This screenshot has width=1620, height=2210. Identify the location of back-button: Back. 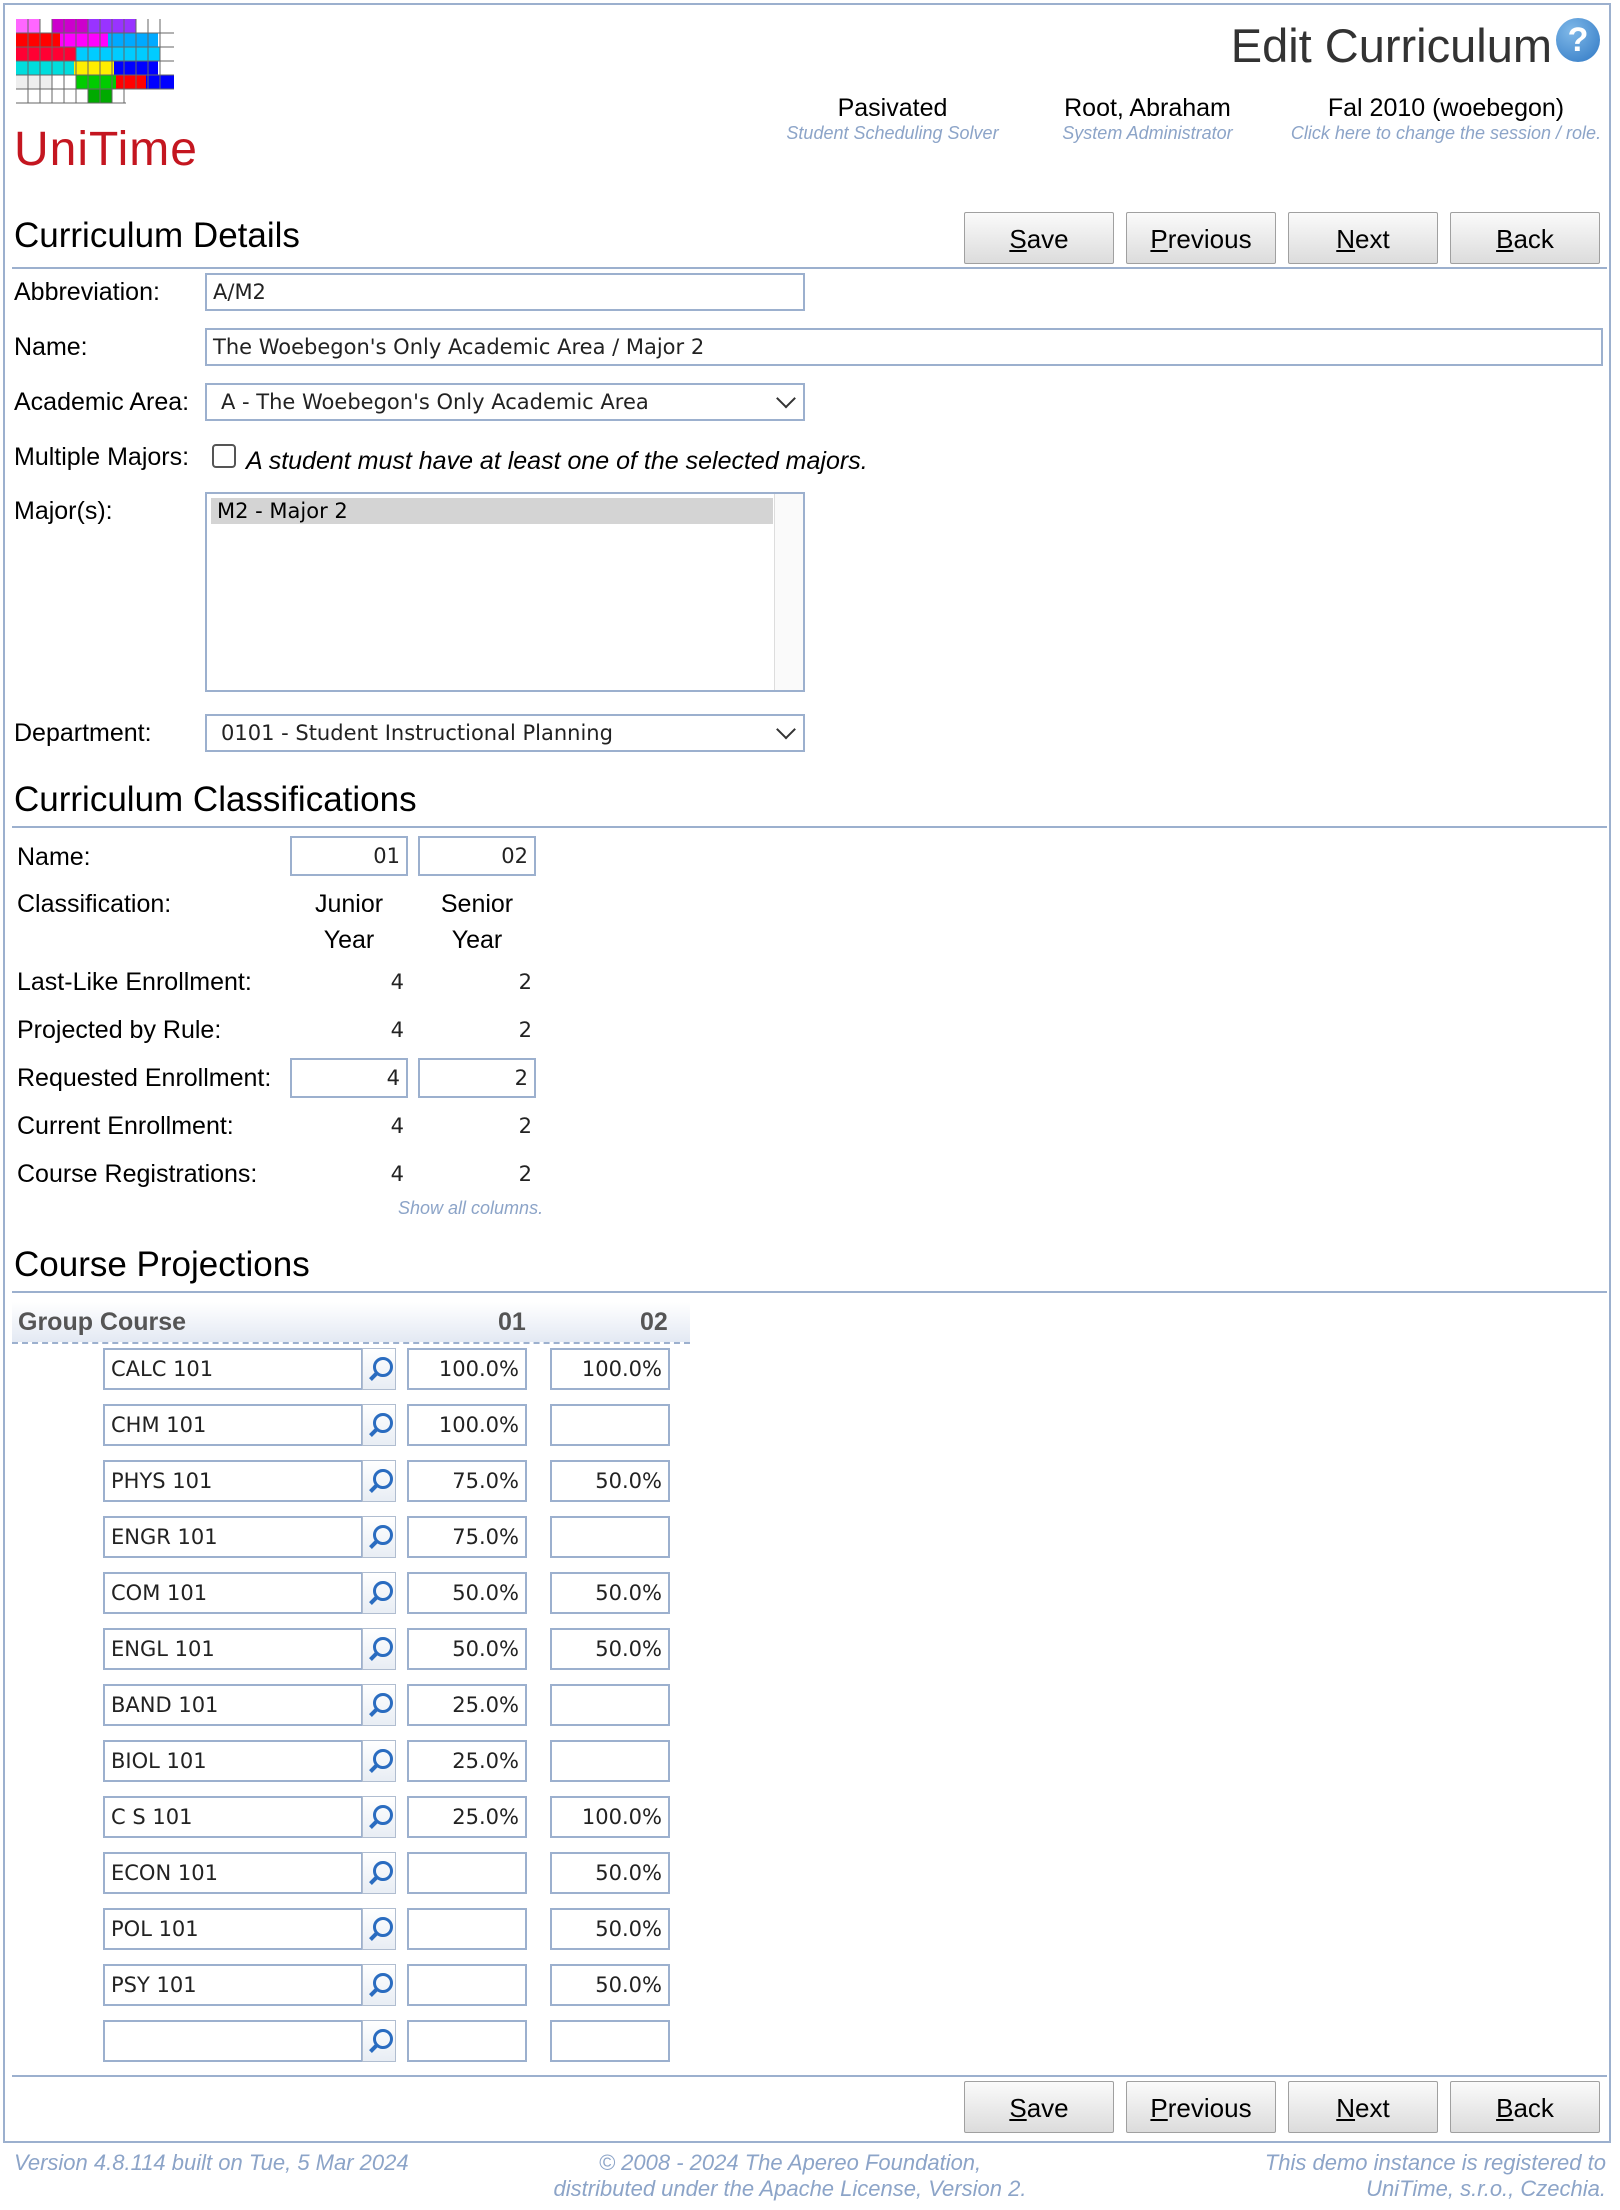
(1525, 238).